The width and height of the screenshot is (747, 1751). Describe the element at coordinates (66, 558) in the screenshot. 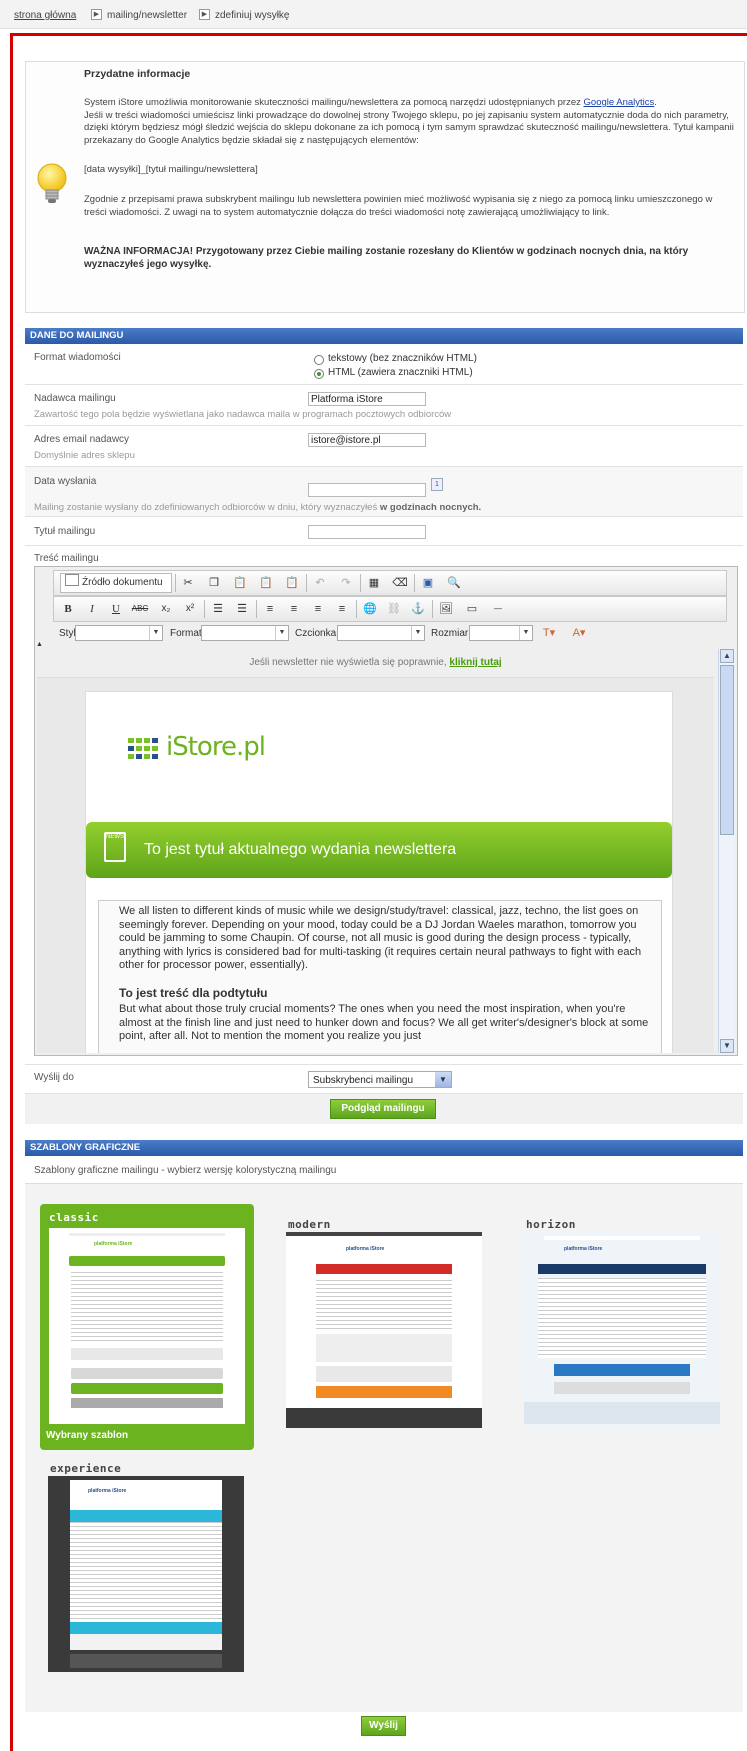

I see `body-label: Treść mailingu` at that location.